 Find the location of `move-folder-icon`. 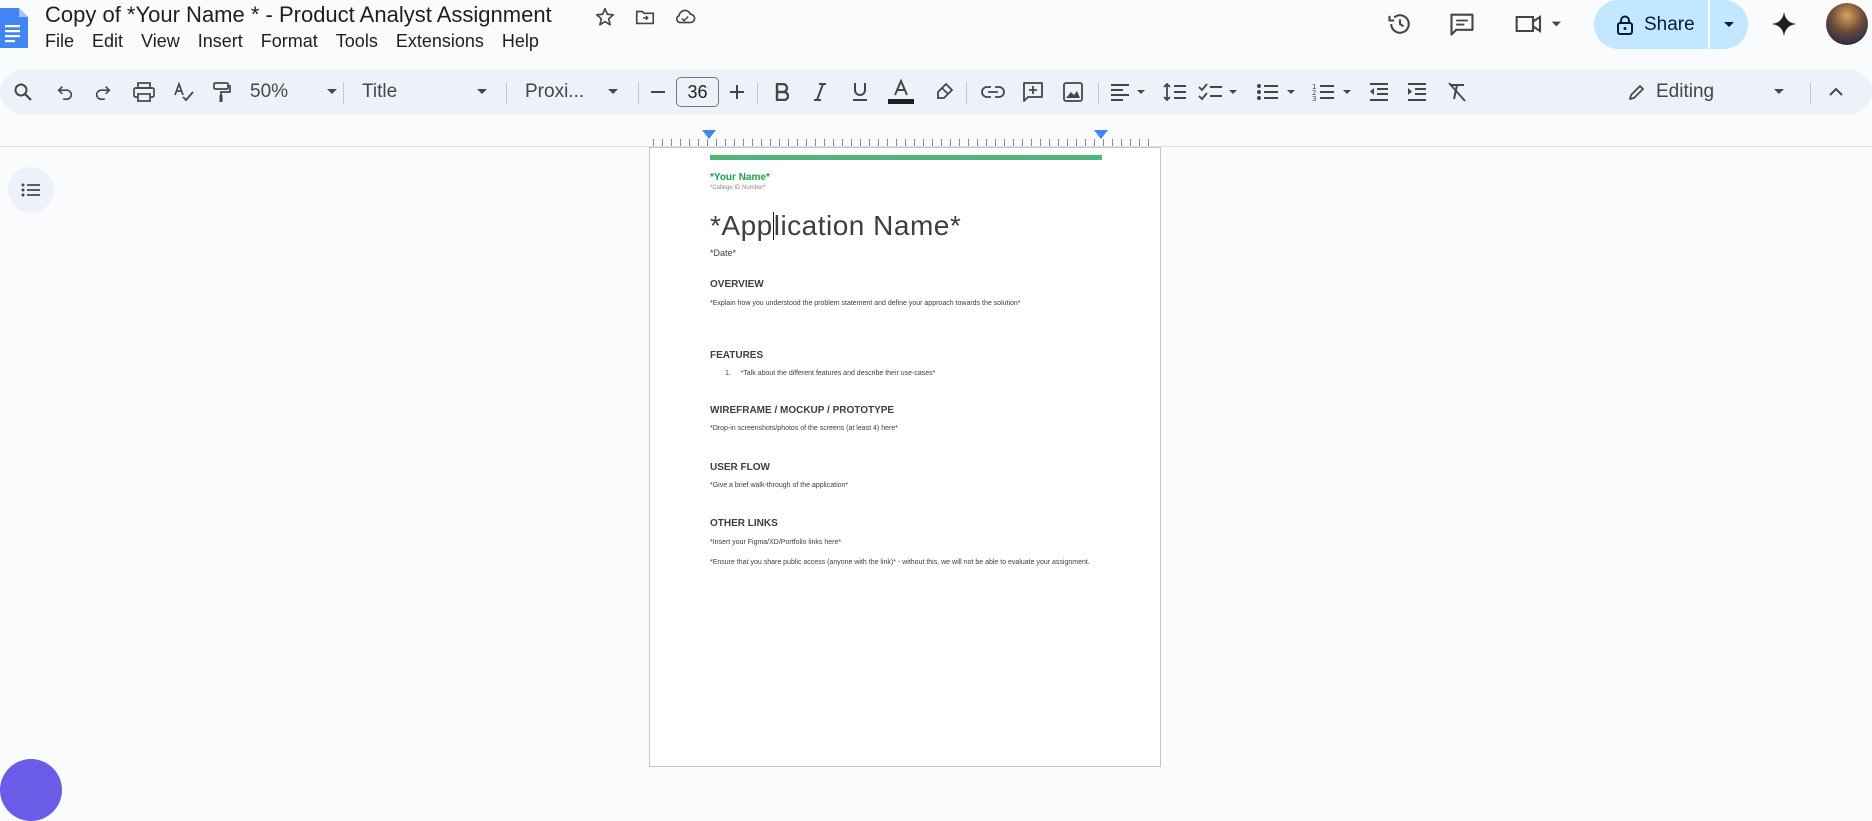

move-folder-icon is located at coordinates (645, 17).